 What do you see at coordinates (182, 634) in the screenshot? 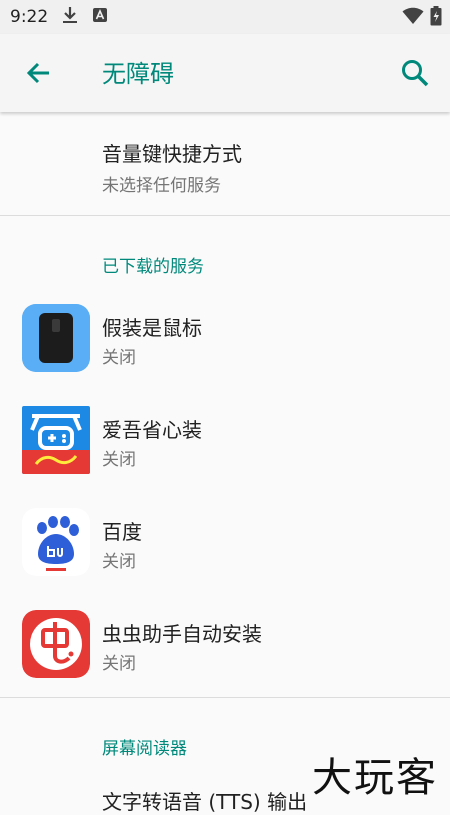
I see `service-name: 虫虫助手自动安装` at bounding box center [182, 634].